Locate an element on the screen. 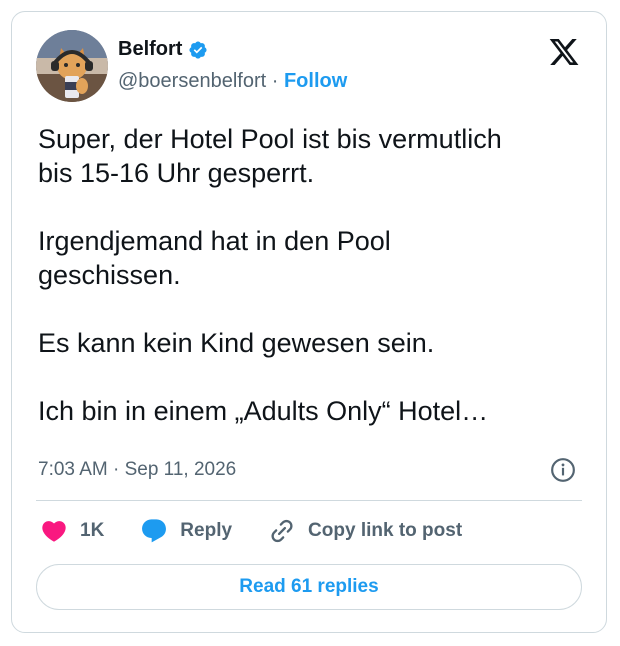 The image size is (620, 646). divider is located at coordinates (309, 500).